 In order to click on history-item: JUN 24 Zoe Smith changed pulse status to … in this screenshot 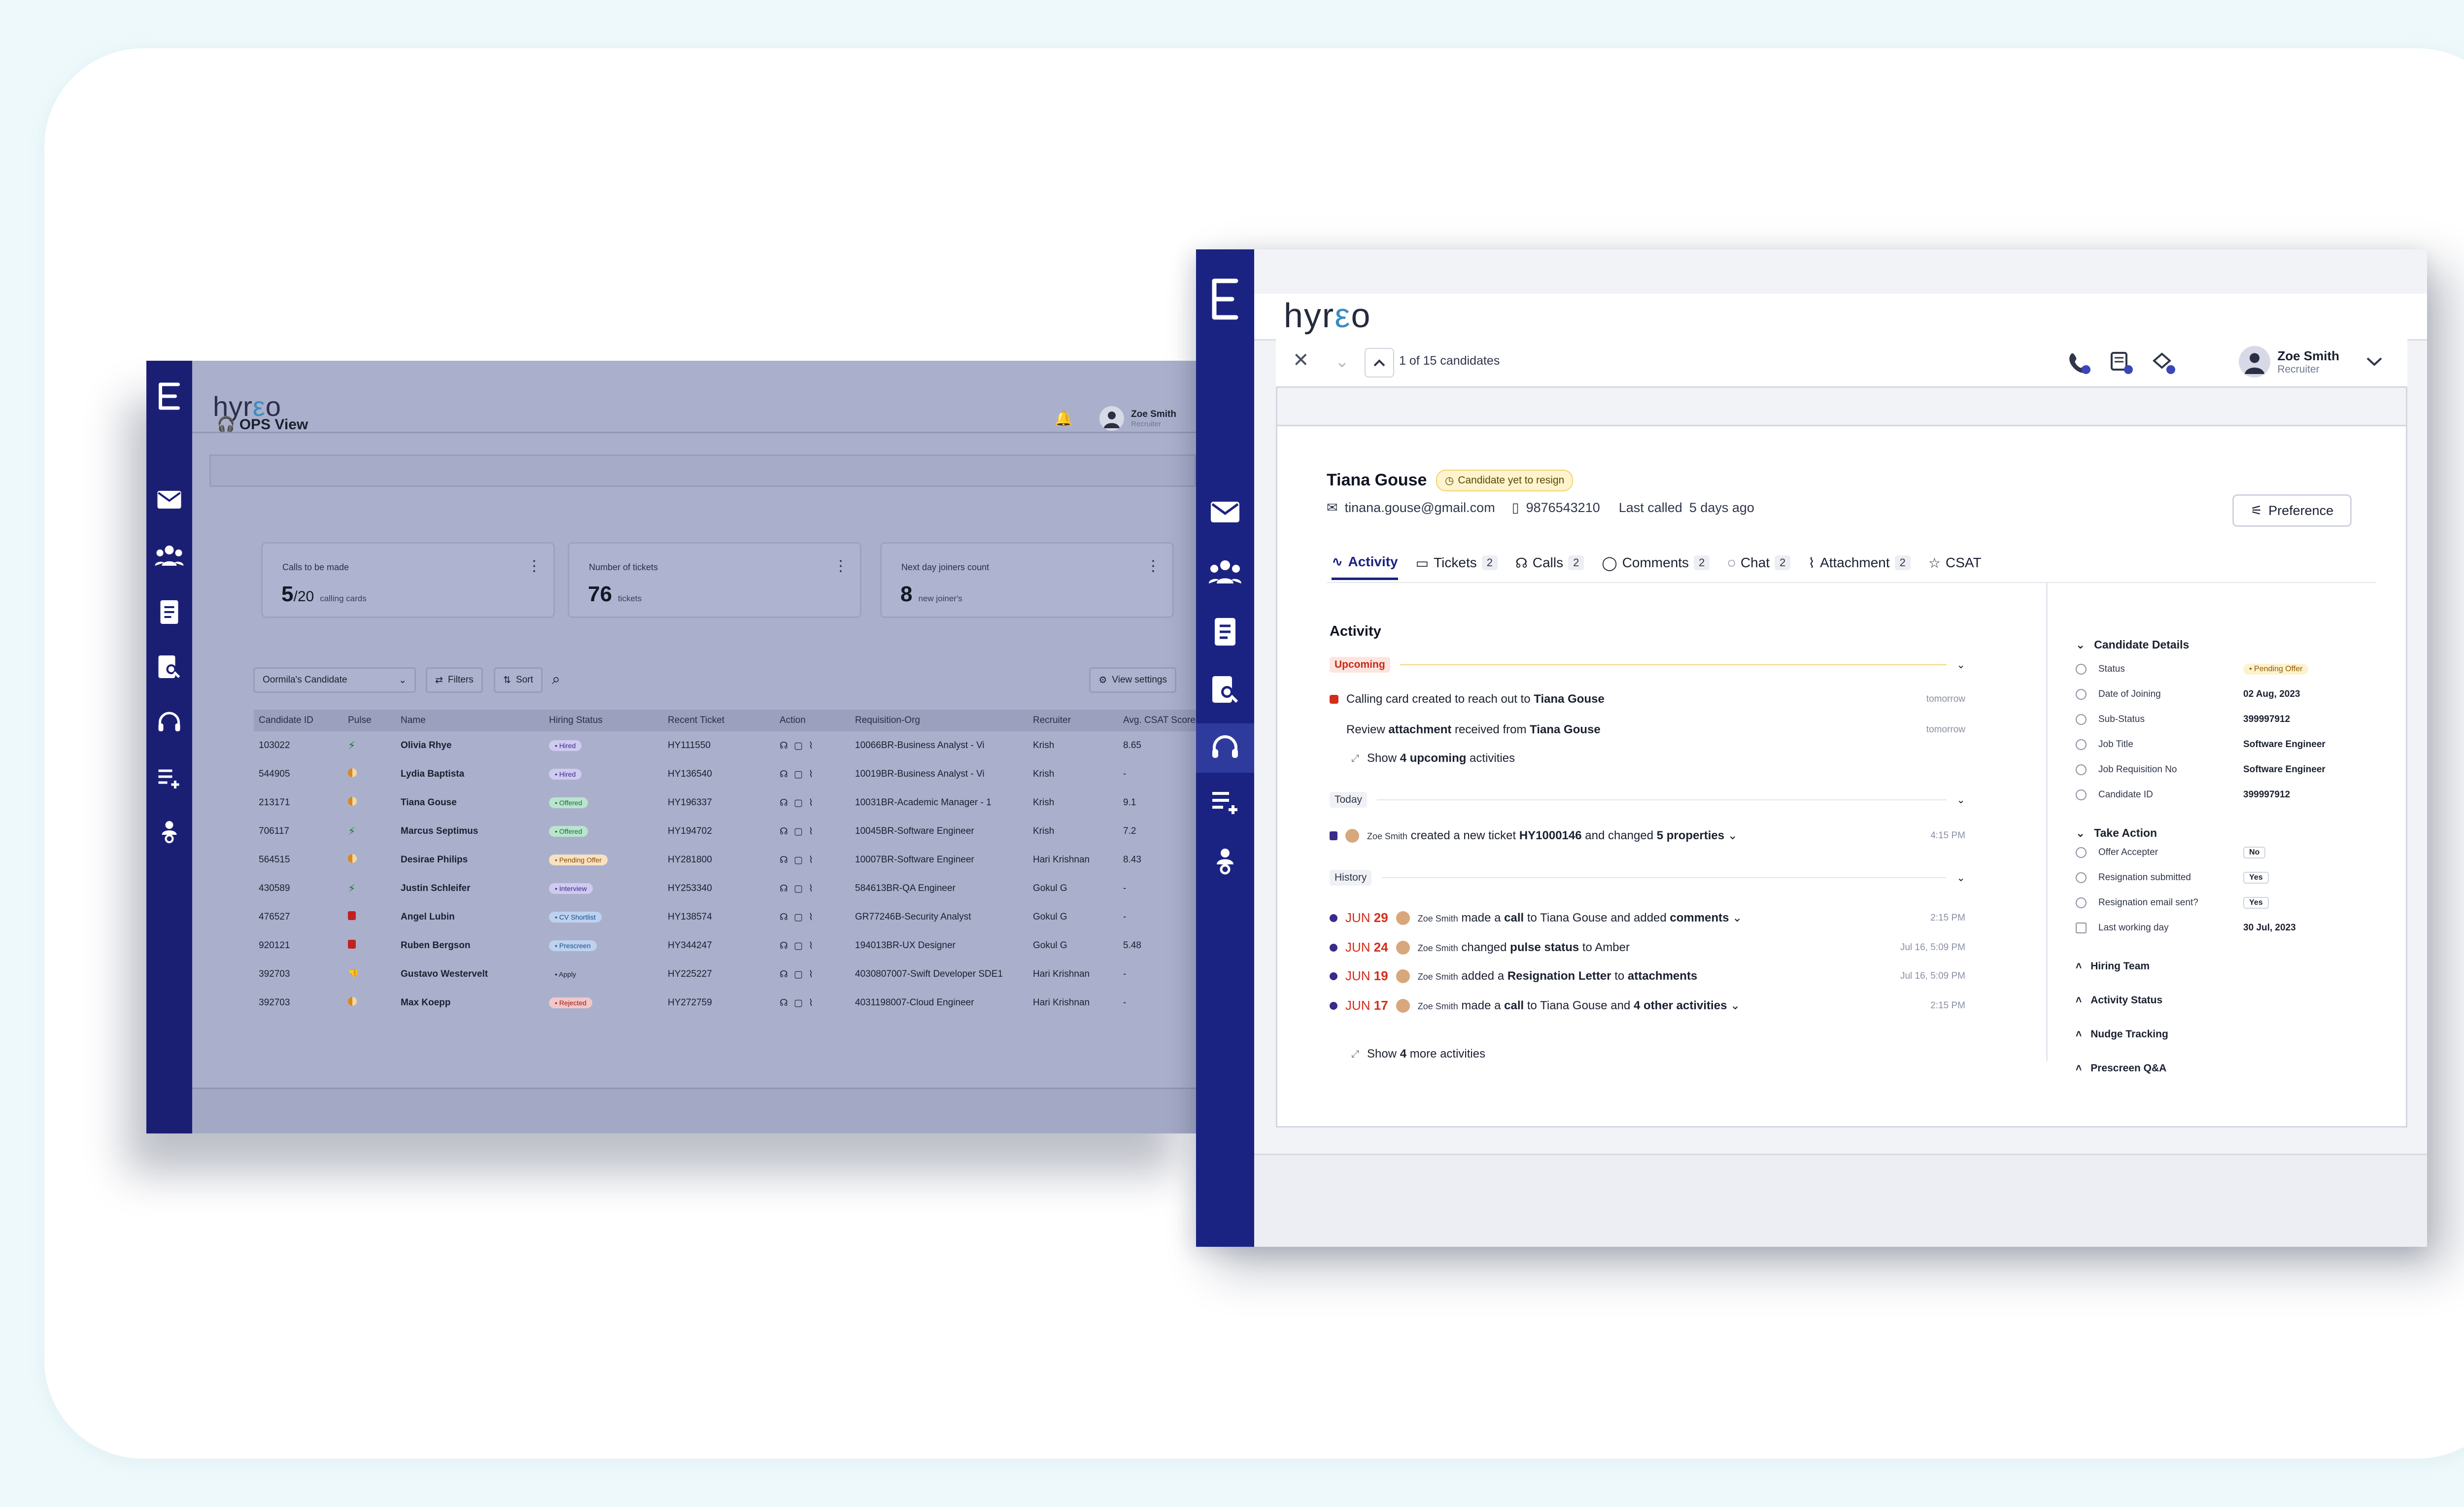, I will do `click(1647, 947)`.